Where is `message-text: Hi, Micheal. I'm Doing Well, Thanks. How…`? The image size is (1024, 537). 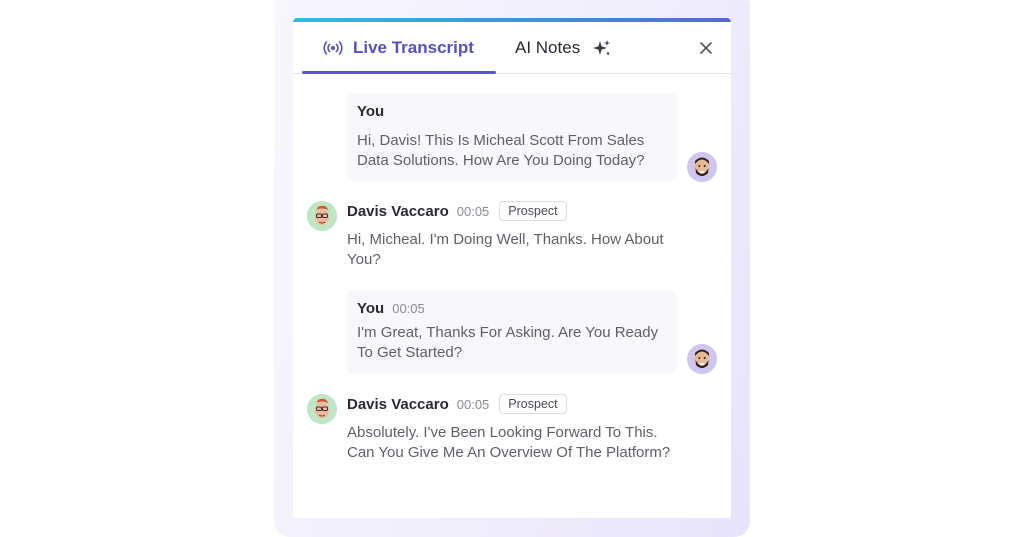
message-text: Hi, Micheal. I'm Doing Well, Thanks. How… is located at coordinates (505, 249).